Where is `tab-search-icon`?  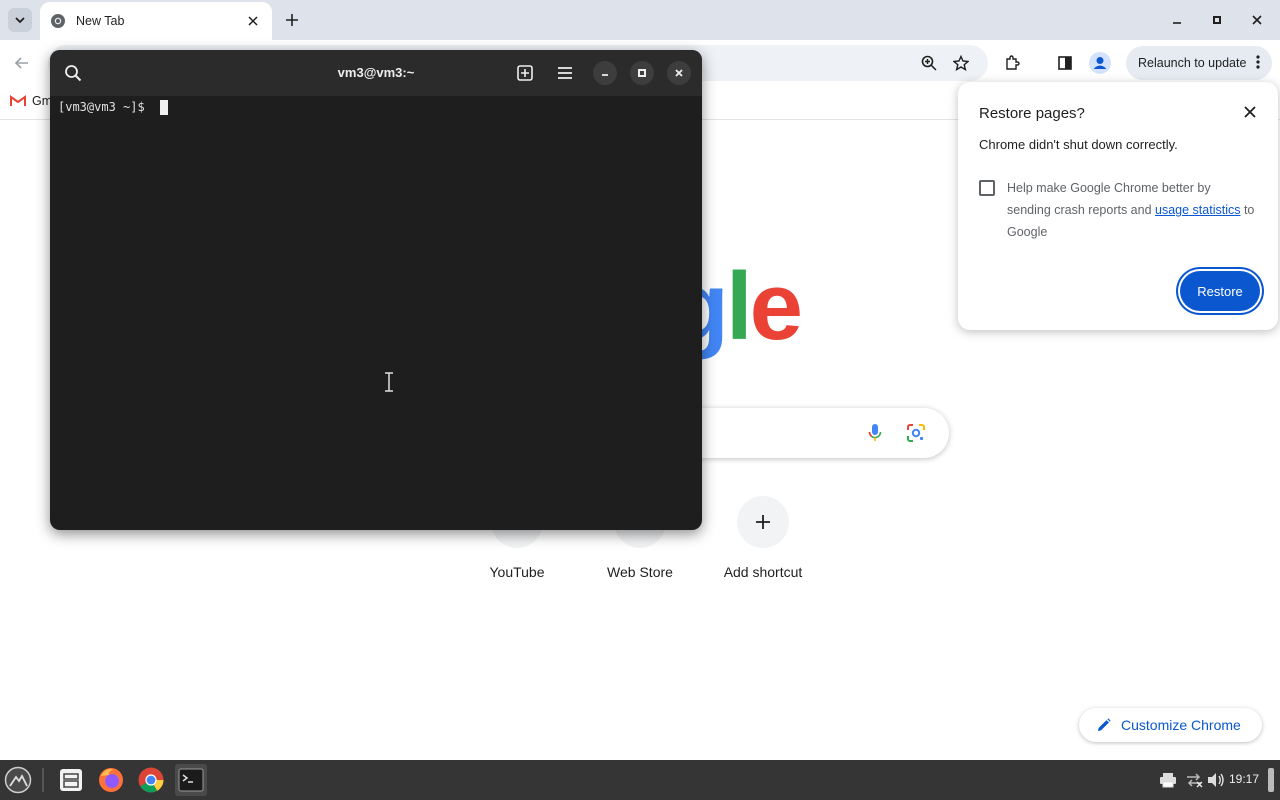
tab-search-icon is located at coordinates (20, 20).